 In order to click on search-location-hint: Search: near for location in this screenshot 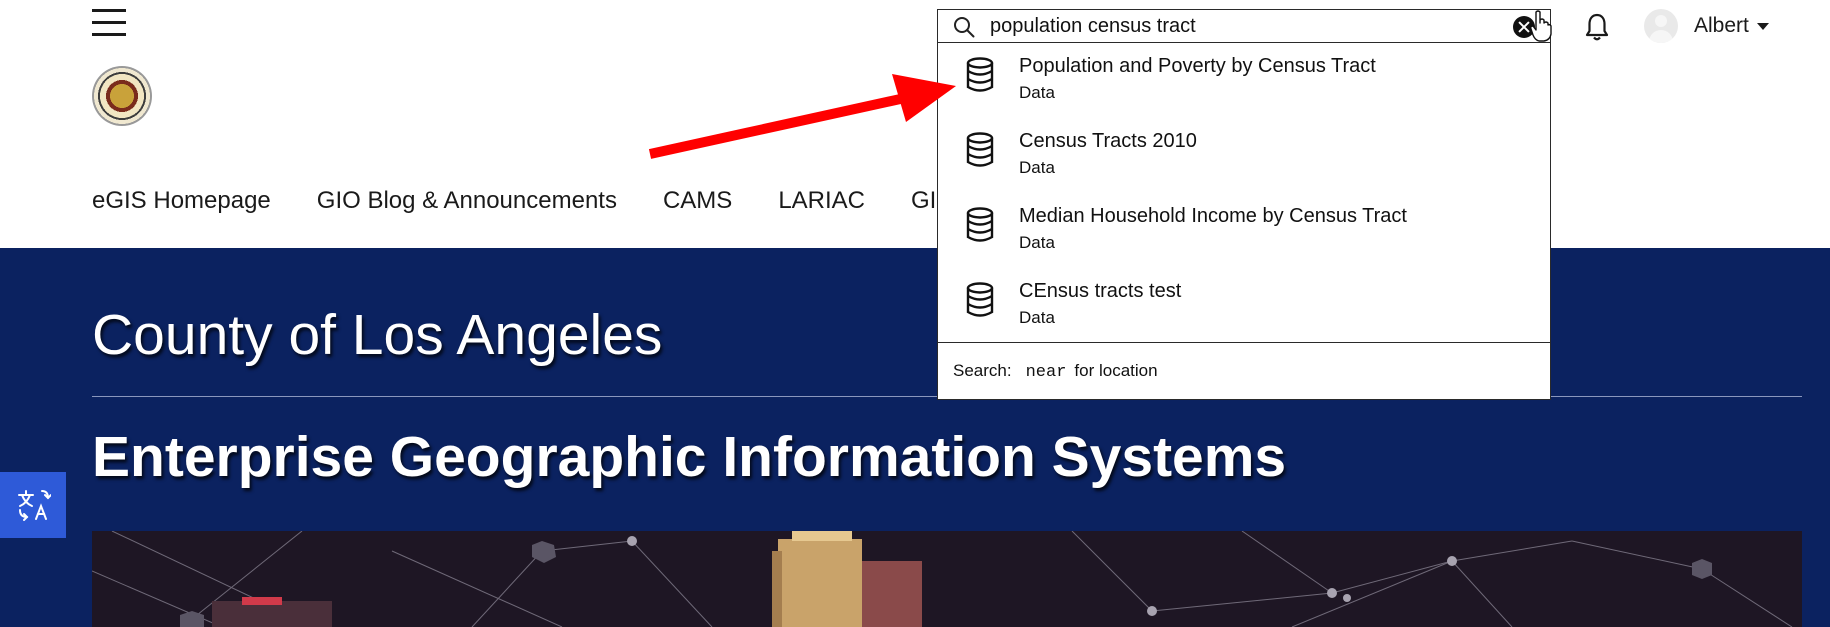, I will do `click(1055, 371)`.